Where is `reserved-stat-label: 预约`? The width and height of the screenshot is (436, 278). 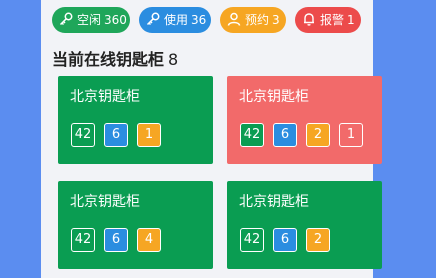 reserved-stat-label: 预约 is located at coordinates (257, 20).